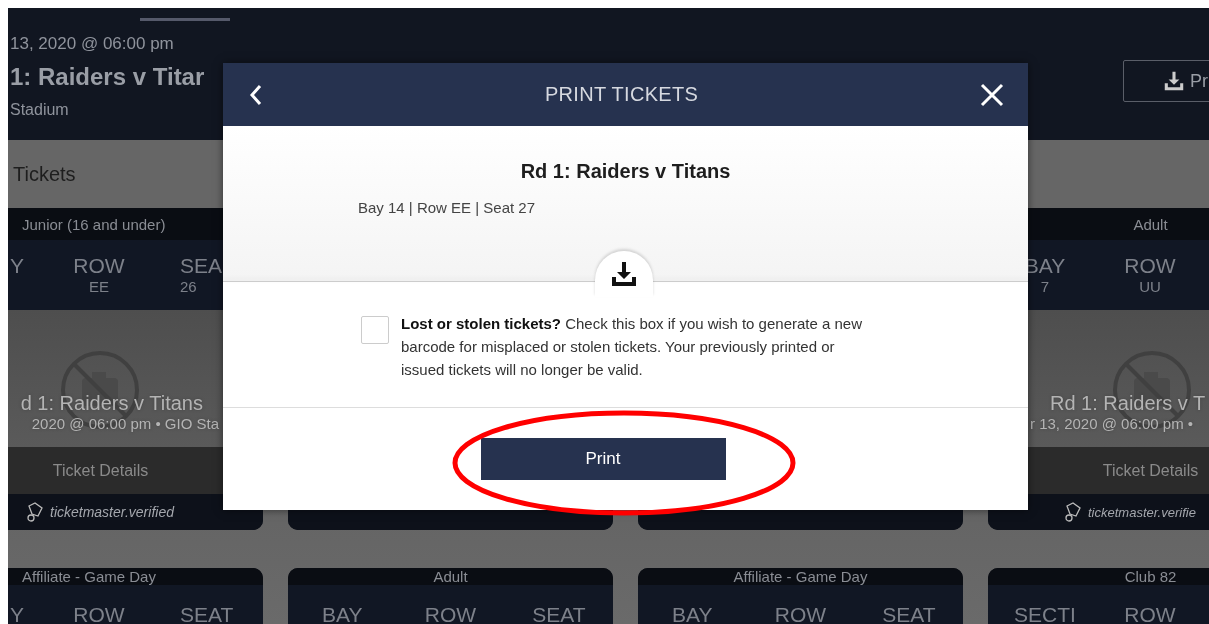 This screenshot has width=1209, height=624. I want to click on ticket-type: Junior (16 and under), so click(94, 224).